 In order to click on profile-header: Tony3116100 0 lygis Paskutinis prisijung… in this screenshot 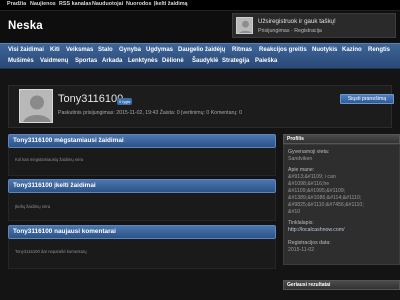, I will do `click(201, 106)`.